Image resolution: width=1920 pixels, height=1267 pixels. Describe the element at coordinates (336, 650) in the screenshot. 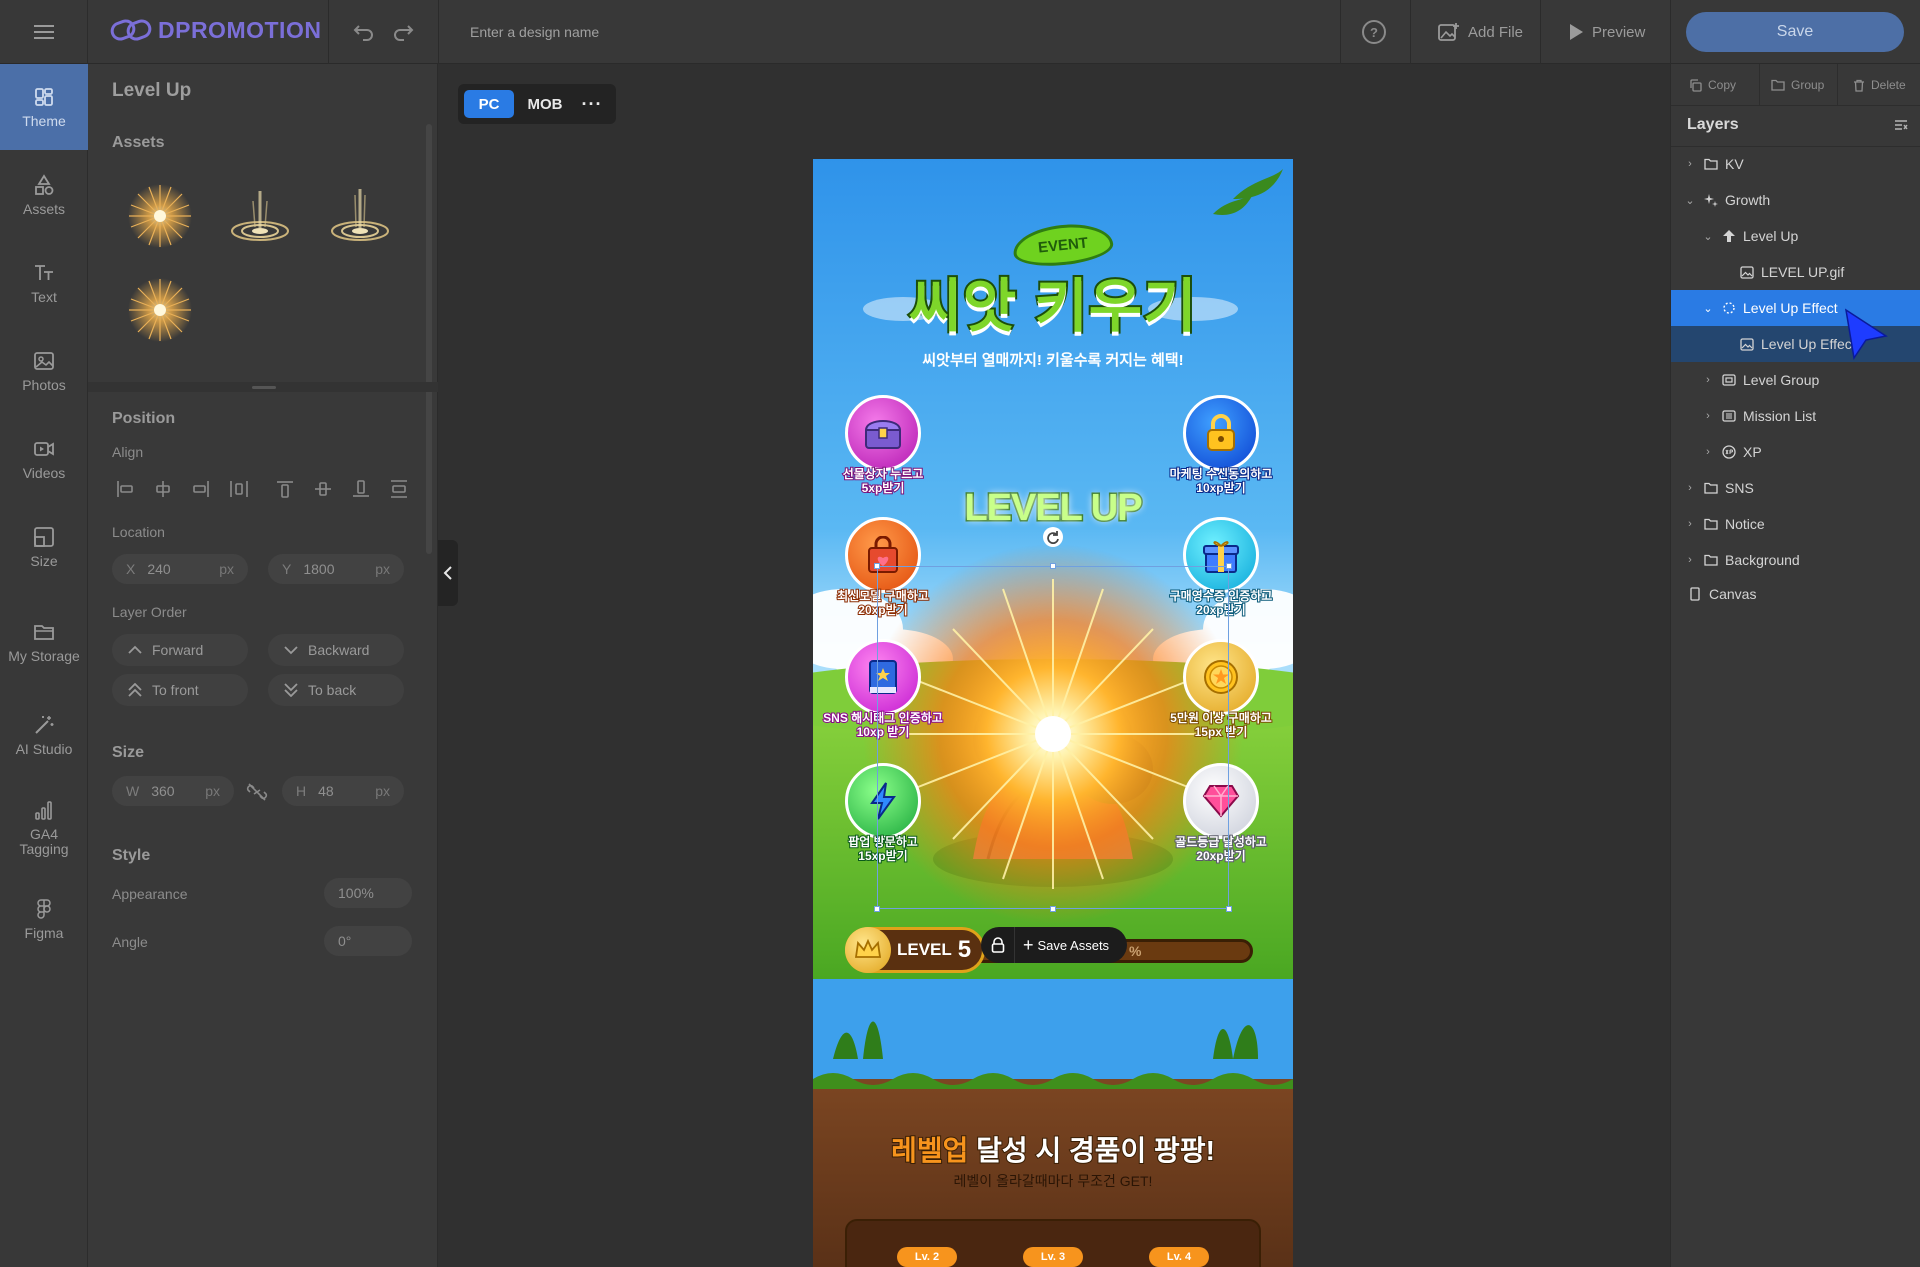

I see `backward-button: Backward` at that location.